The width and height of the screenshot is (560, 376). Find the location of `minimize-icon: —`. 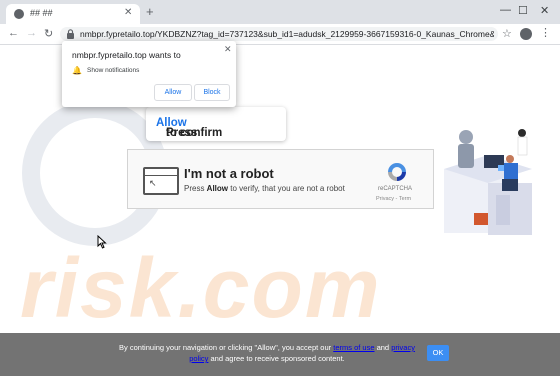

minimize-icon: — is located at coordinates (505, 10).